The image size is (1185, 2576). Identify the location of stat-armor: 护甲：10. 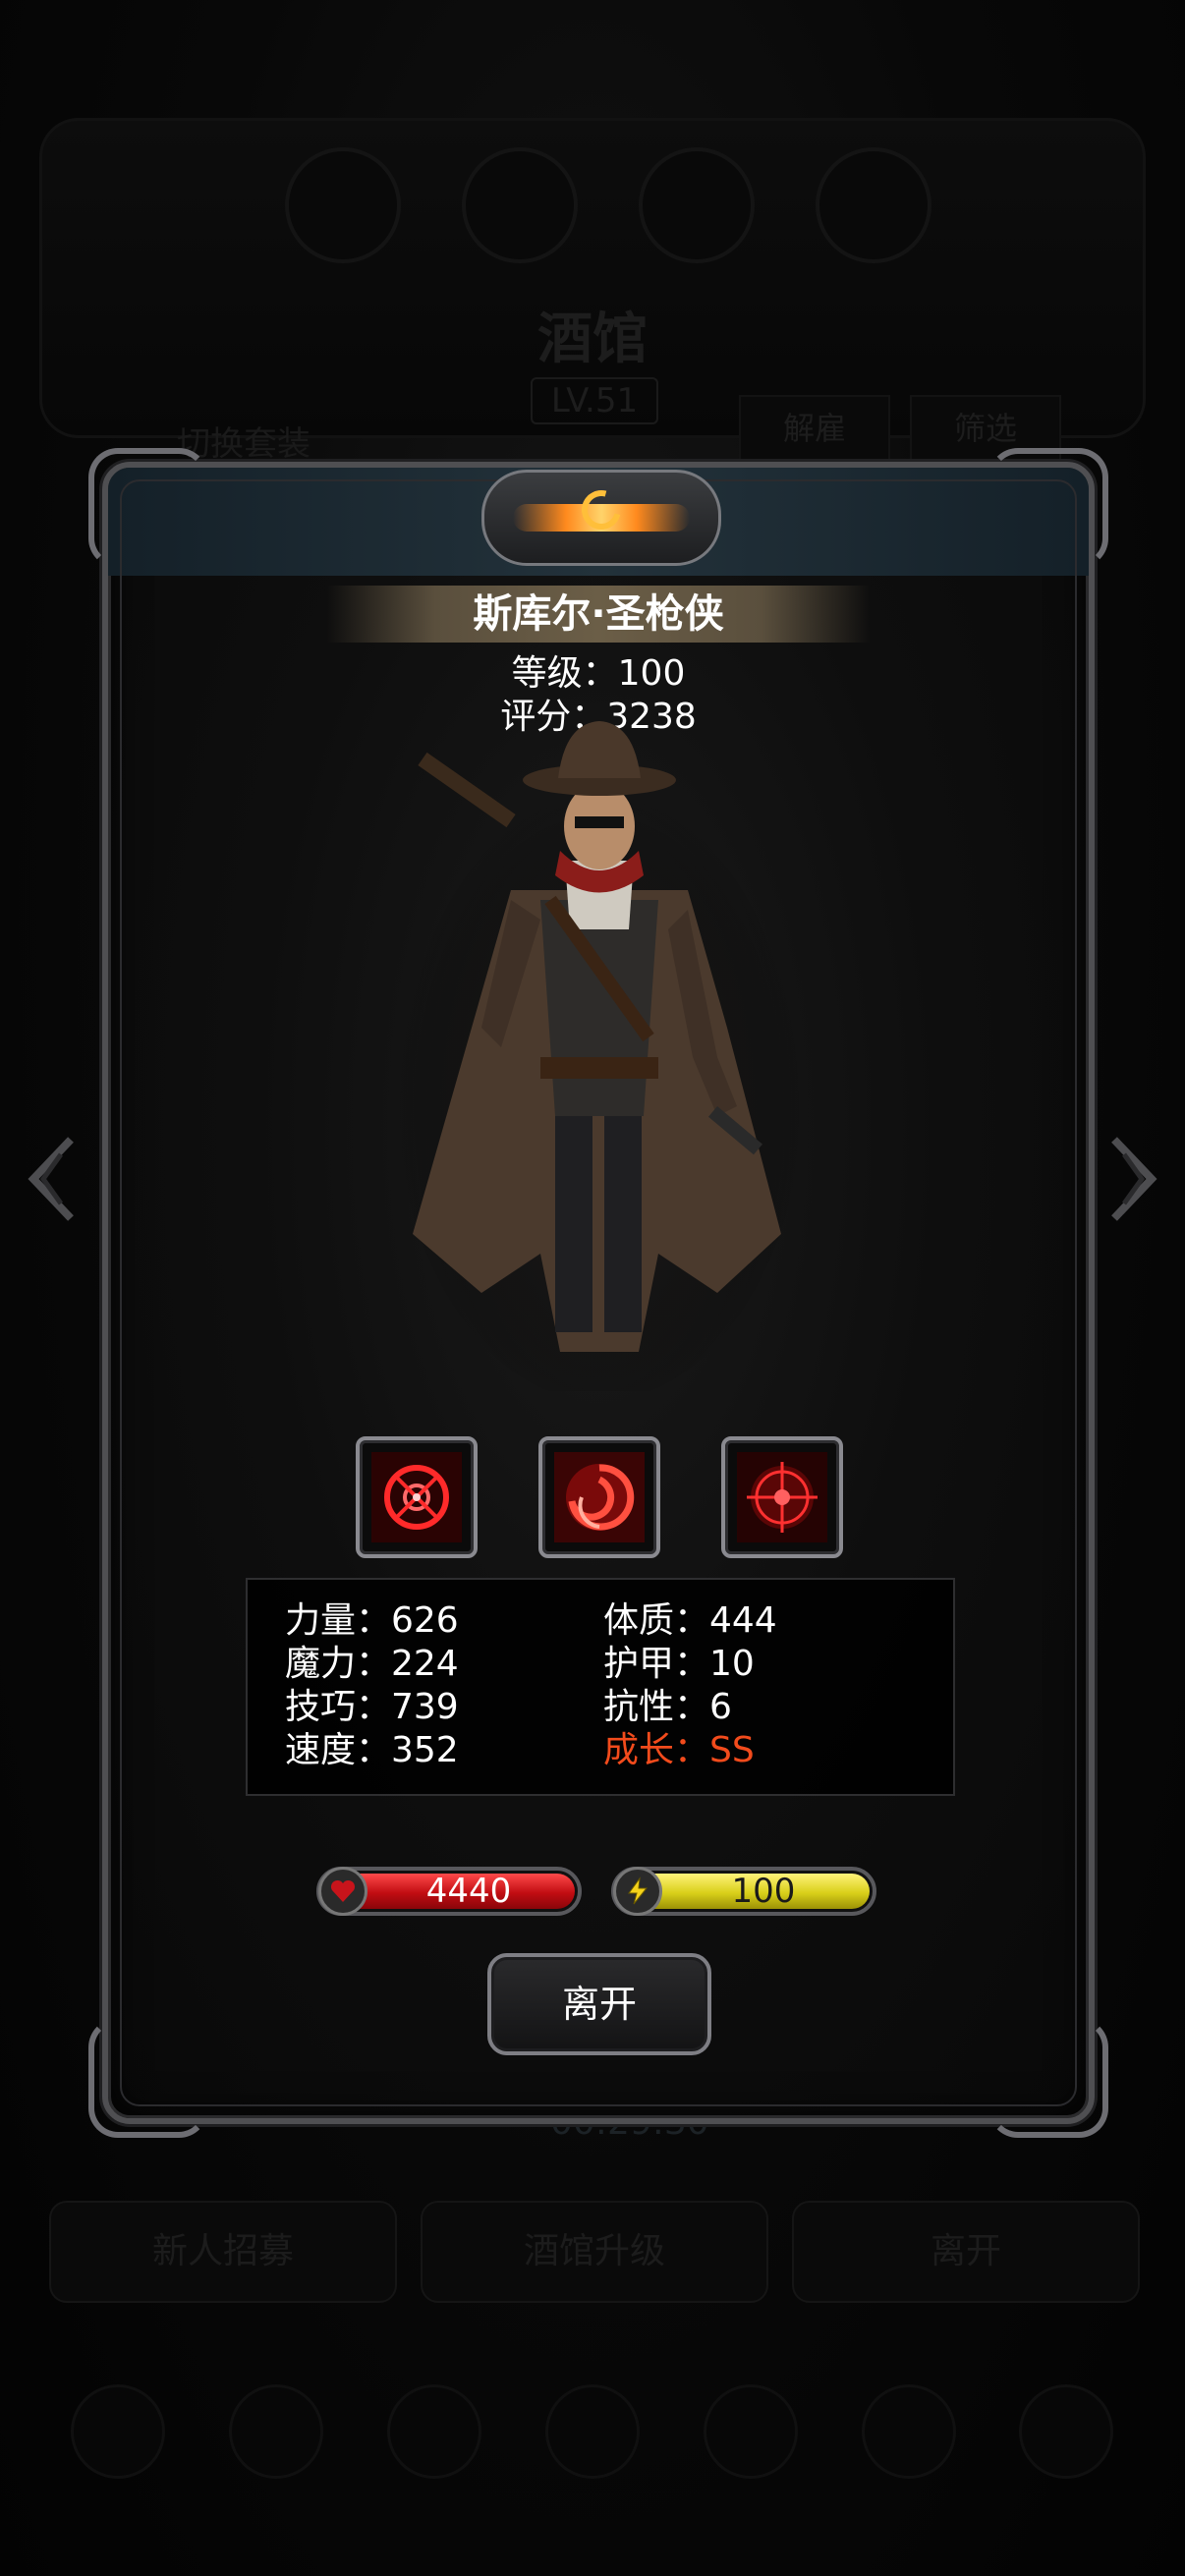
(679, 1664).